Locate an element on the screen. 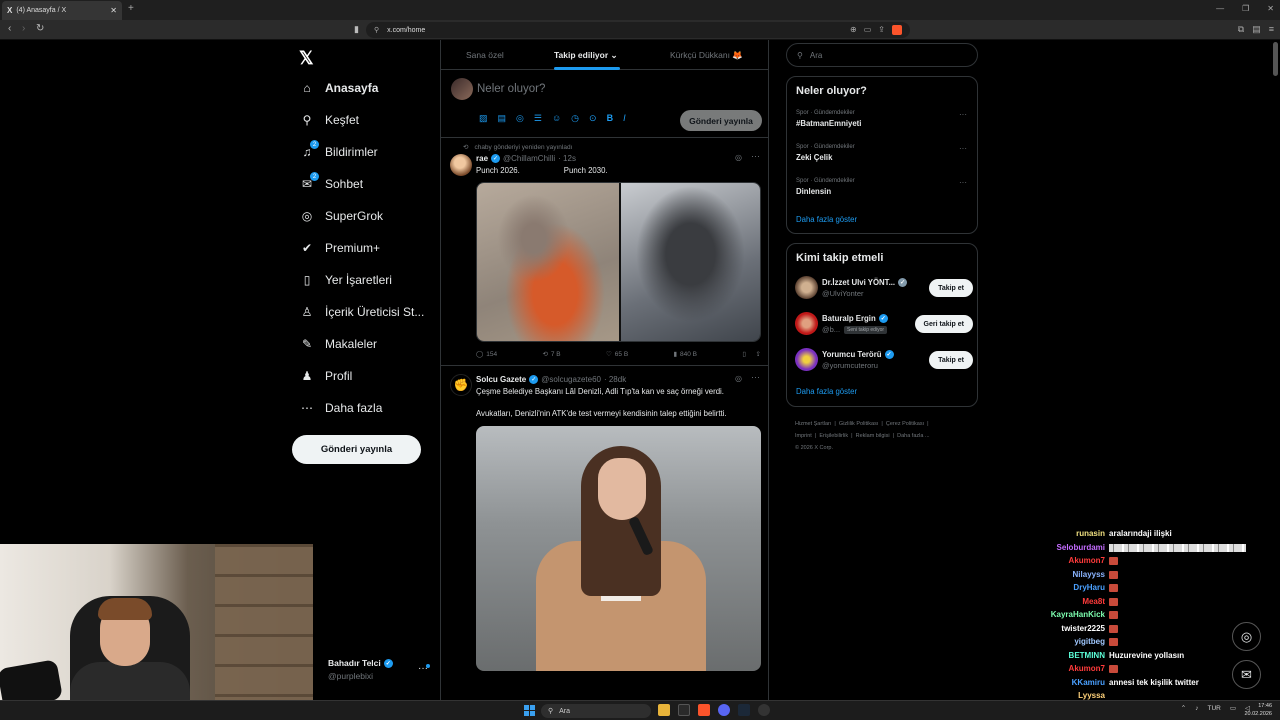  mic-icon: ♪ is located at coordinates (1196, 708).